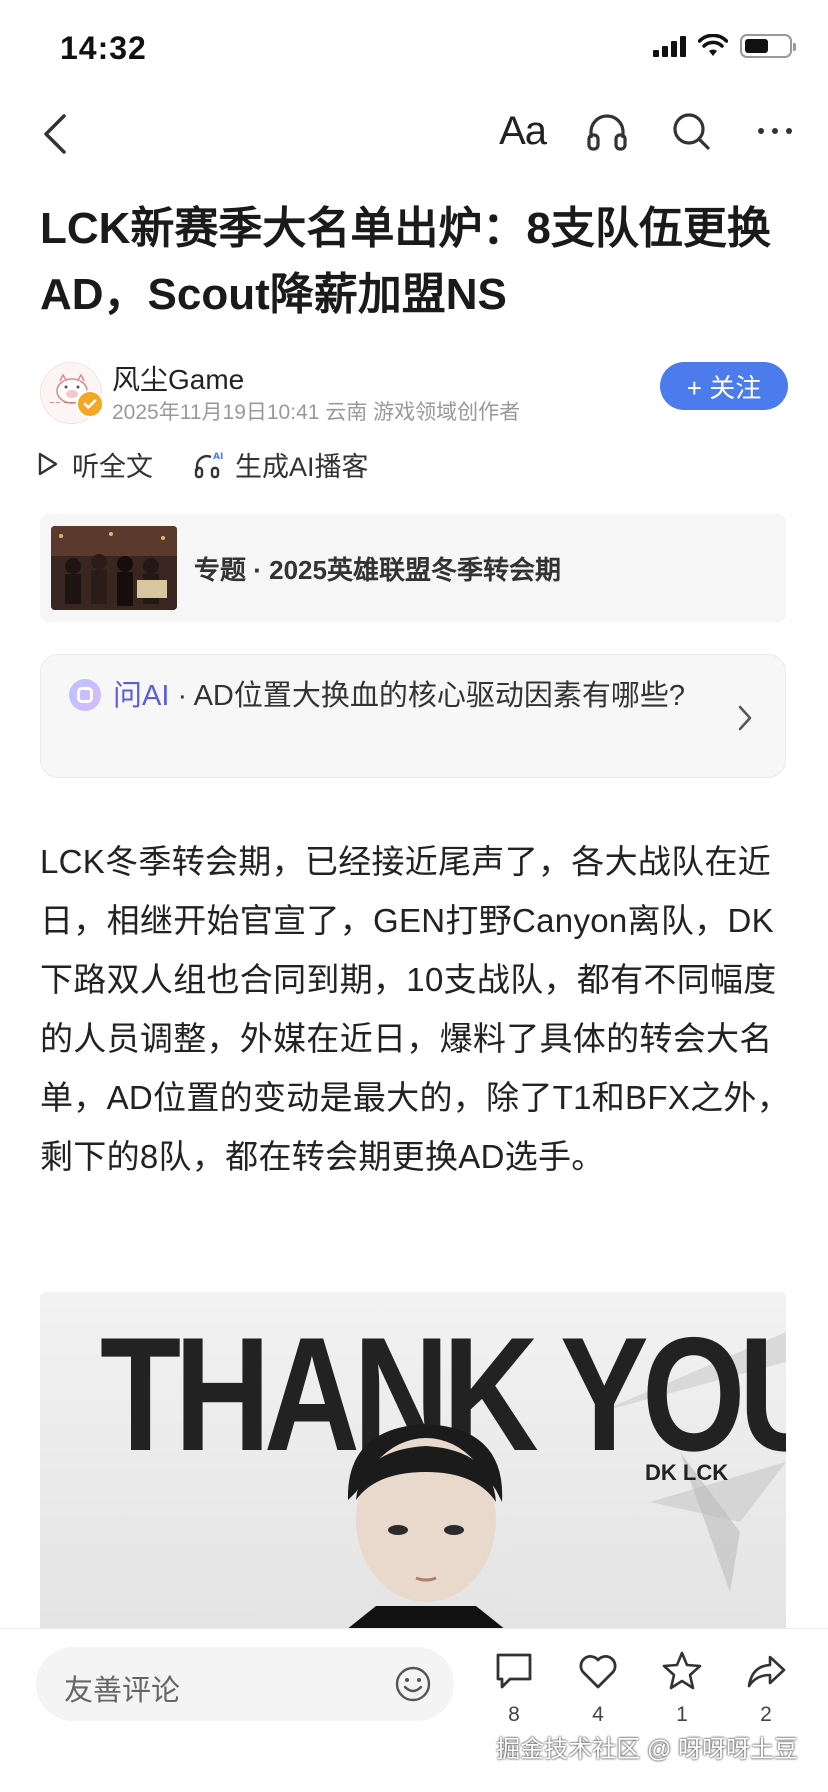 The height and width of the screenshot is (1792, 828). I want to click on back-icon, so click(56, 134).